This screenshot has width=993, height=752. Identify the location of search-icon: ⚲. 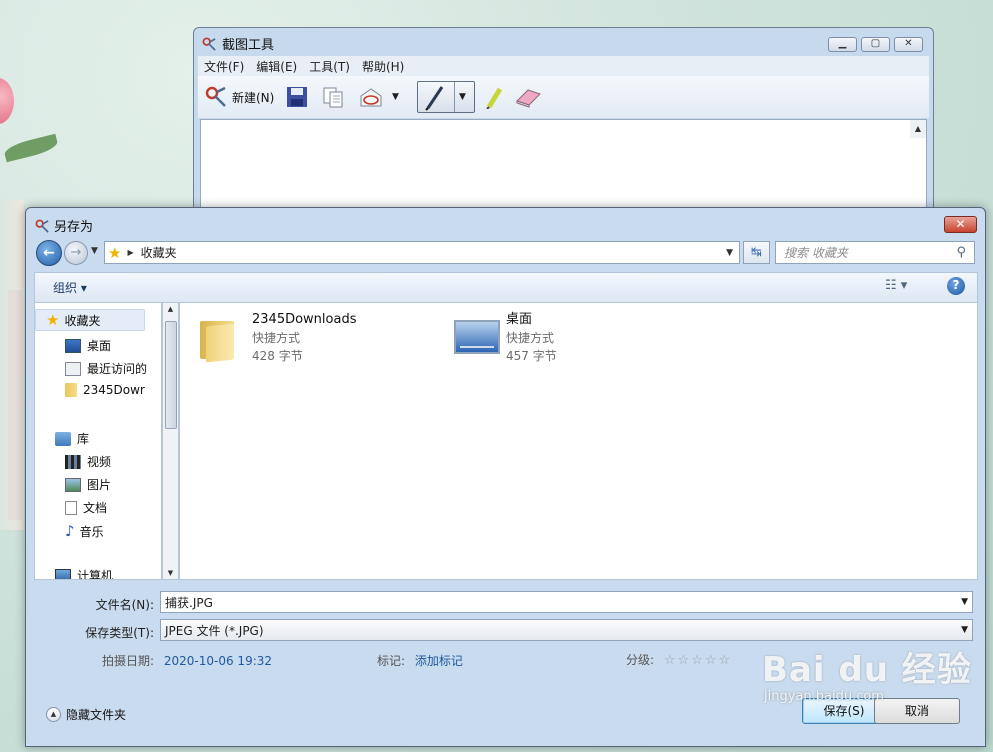
(961, 252).